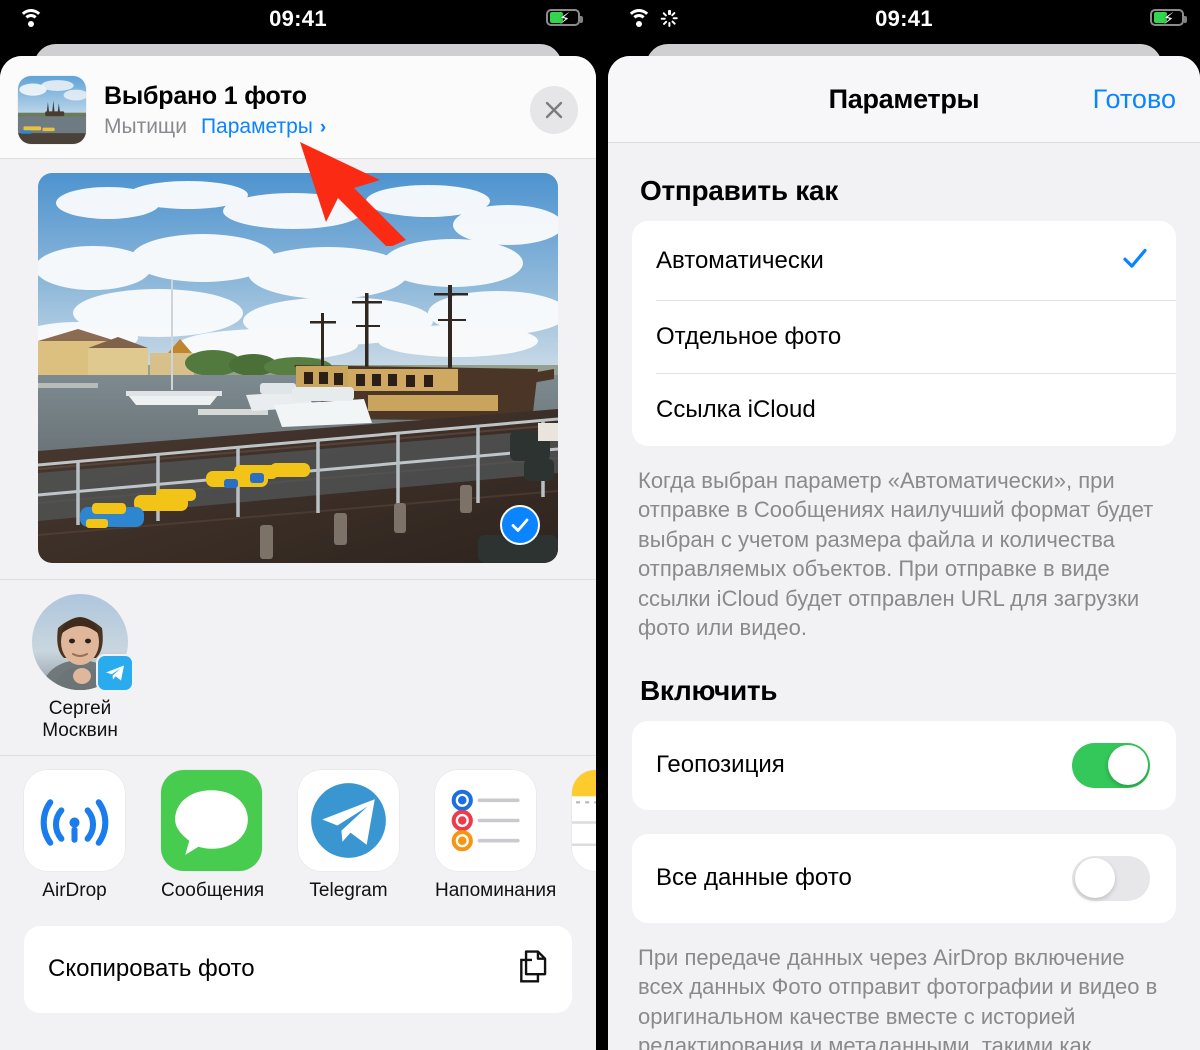 This screenshot has width=1200, height=1050. Describe the element at coordinates (52, 110) in the screenshot. I see `photo-thumbnail` at that location.